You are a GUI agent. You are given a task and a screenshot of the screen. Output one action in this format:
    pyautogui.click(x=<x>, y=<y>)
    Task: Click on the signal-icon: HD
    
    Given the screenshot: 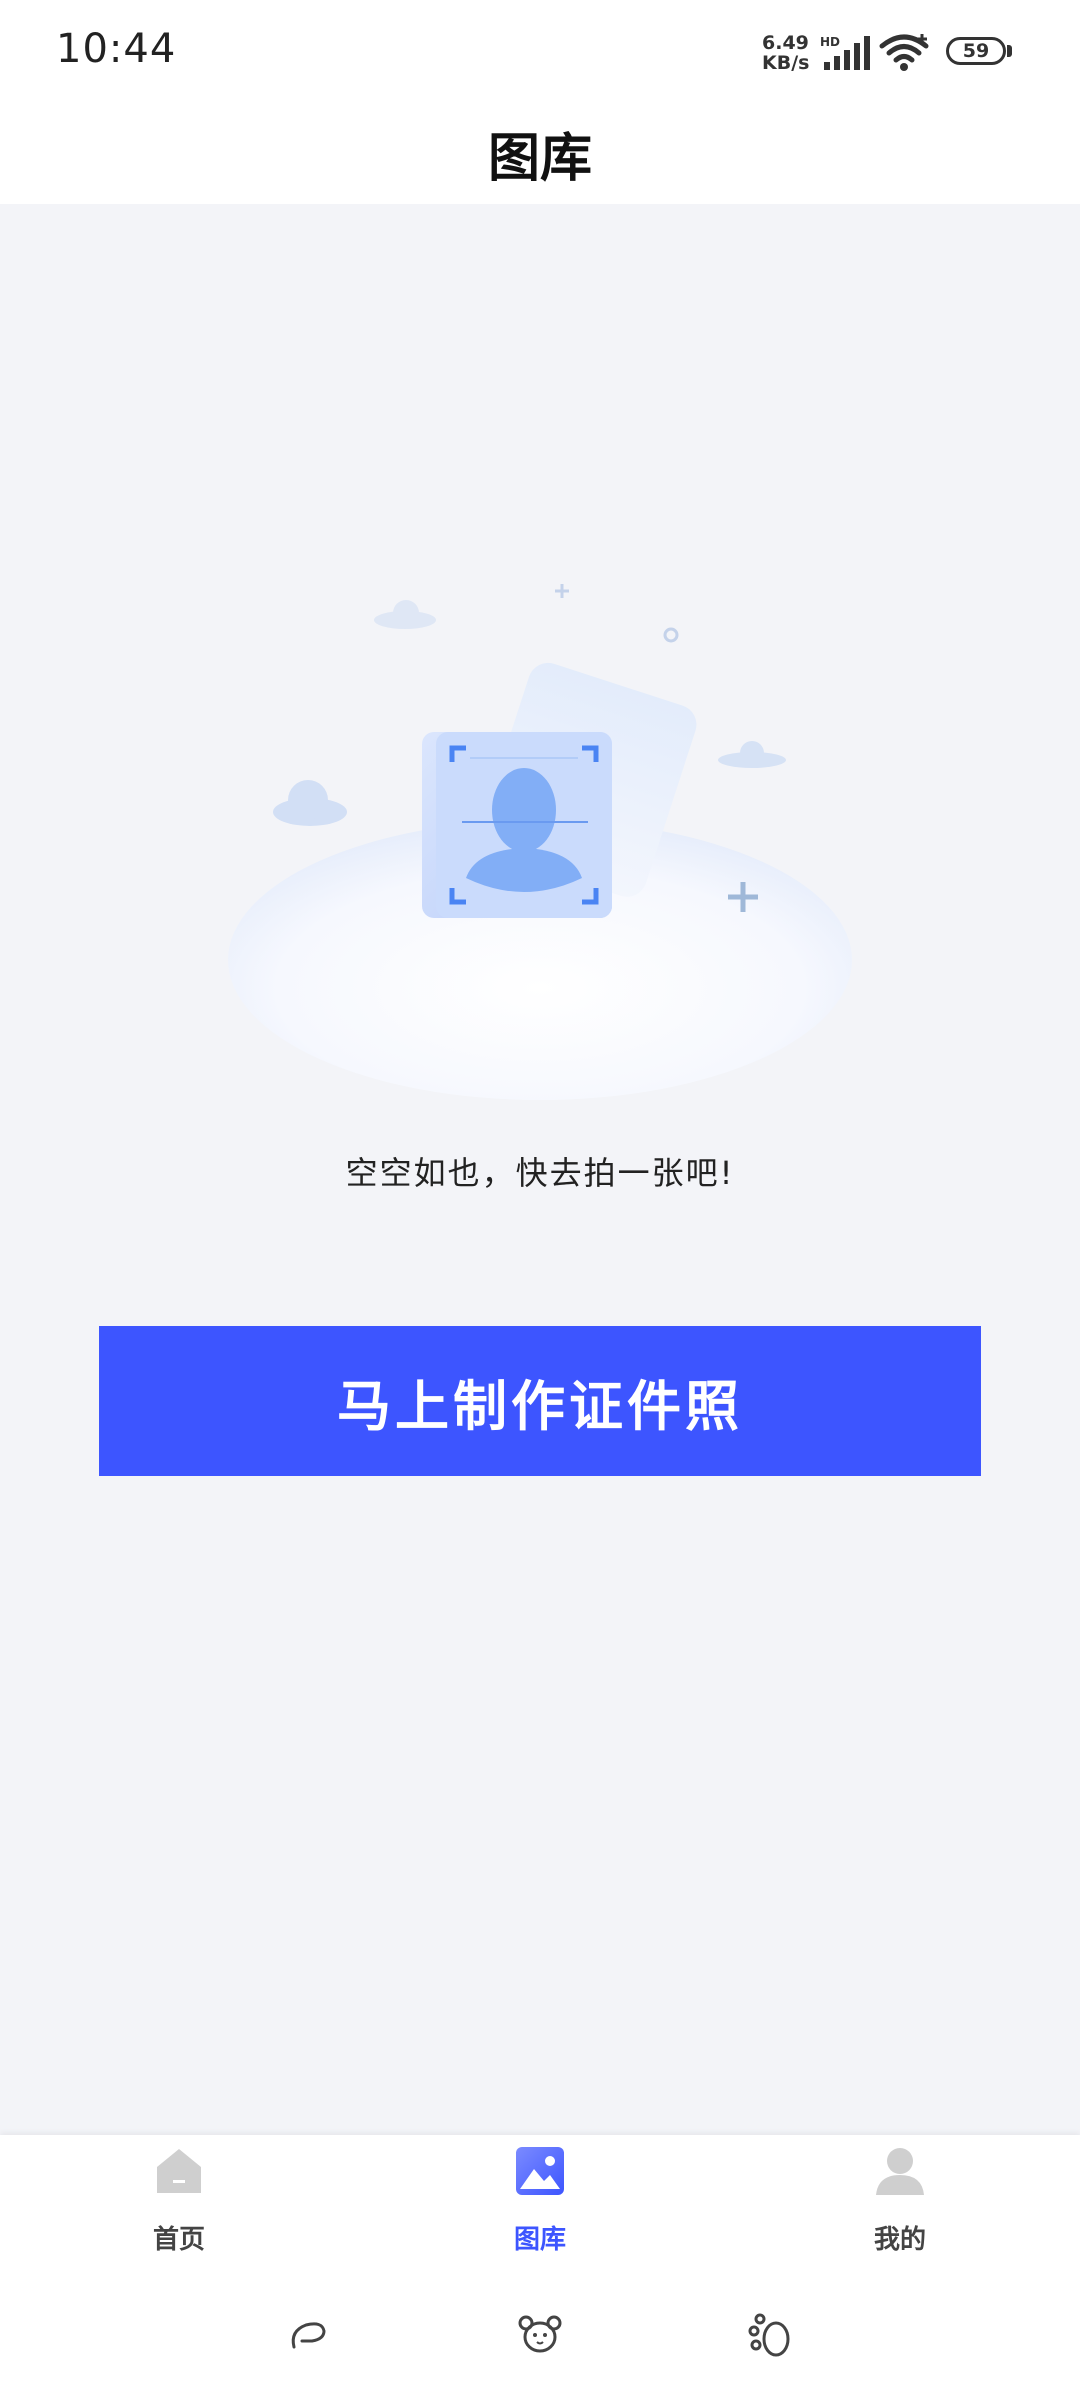 What is the action you would take?
    pyautogui.click(x=845, y=52)
    